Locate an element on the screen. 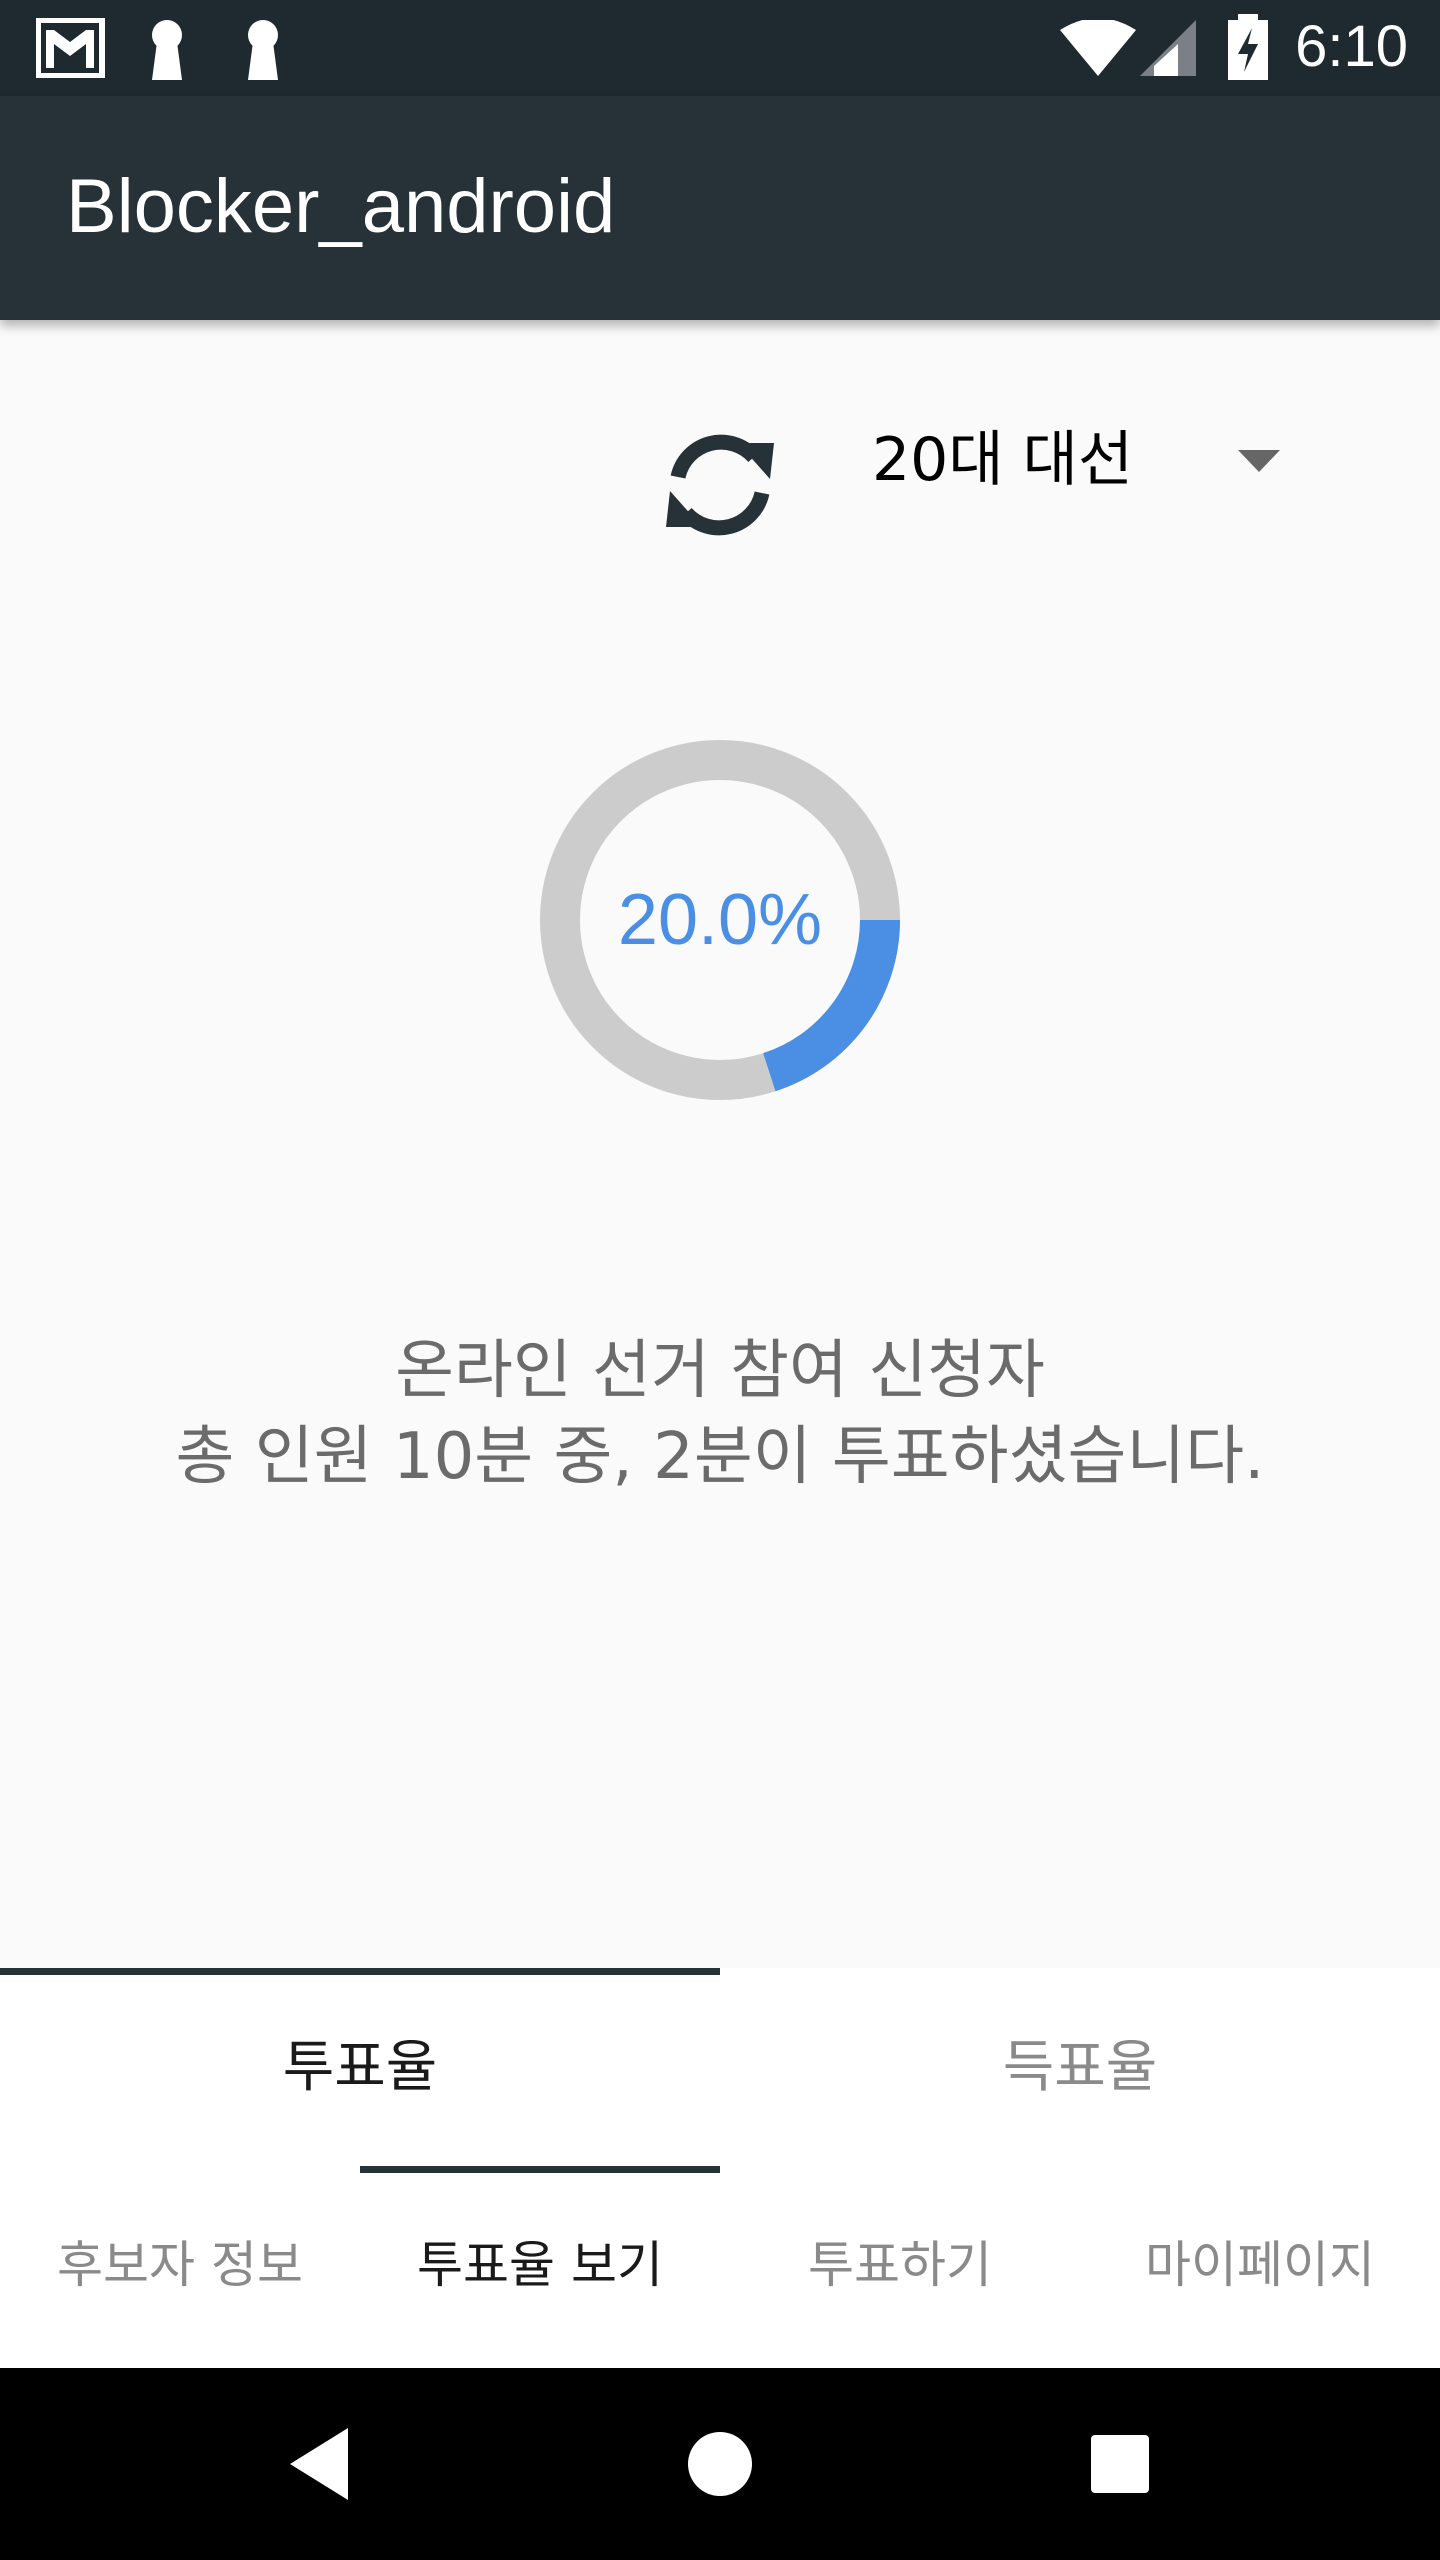  app-bar: Blocker_android is located at coordinates (720, 208).